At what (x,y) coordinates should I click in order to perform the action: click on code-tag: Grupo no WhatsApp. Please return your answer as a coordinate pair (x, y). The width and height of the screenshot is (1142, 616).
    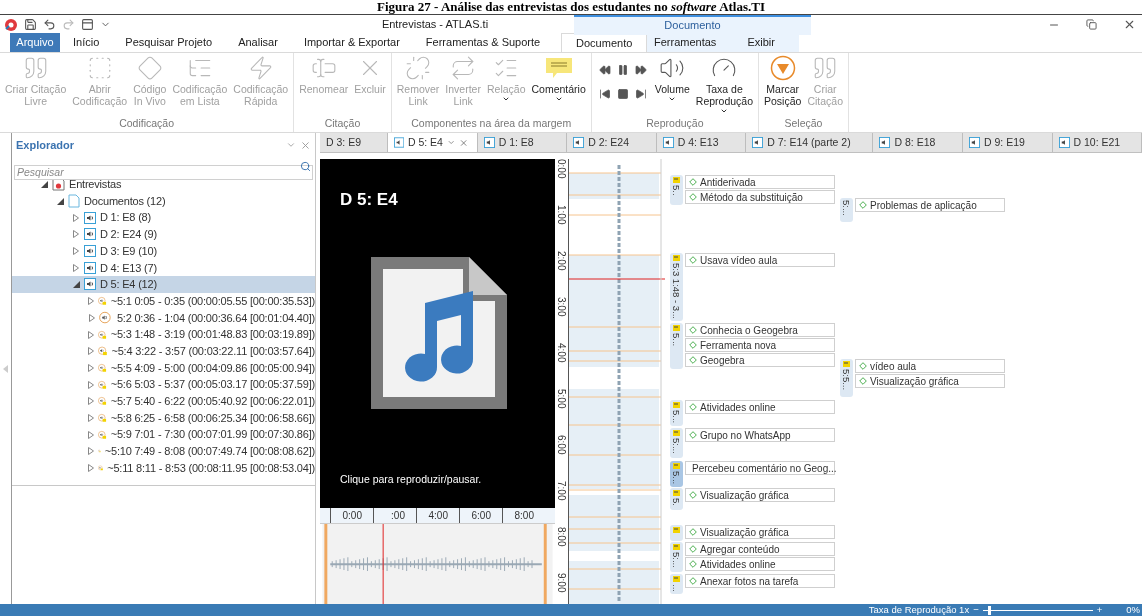
    Looking at the image, I should click on (760, 435).